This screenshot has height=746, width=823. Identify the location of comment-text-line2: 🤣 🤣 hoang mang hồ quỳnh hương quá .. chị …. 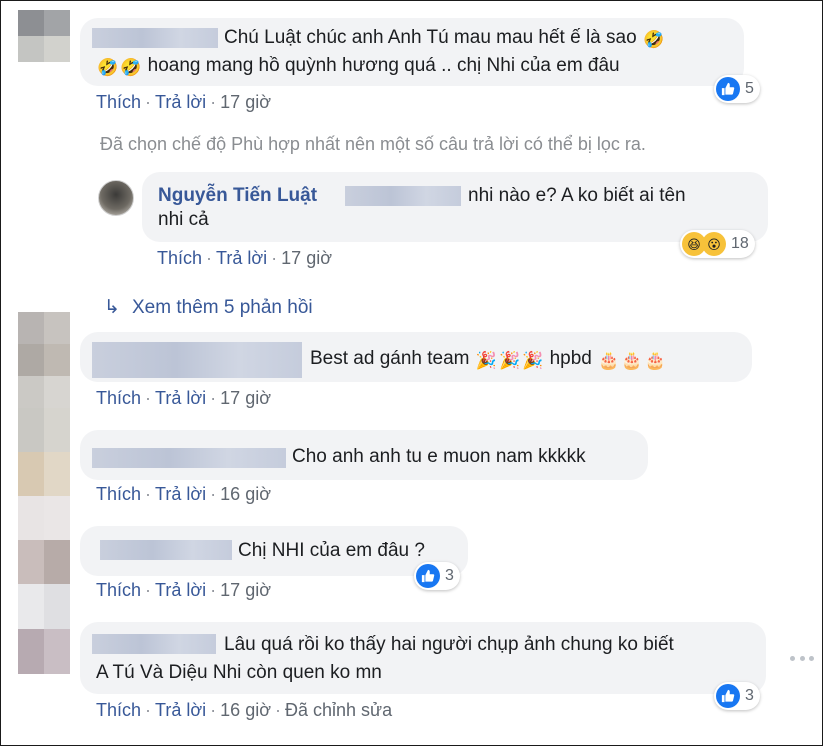
(358, 66).